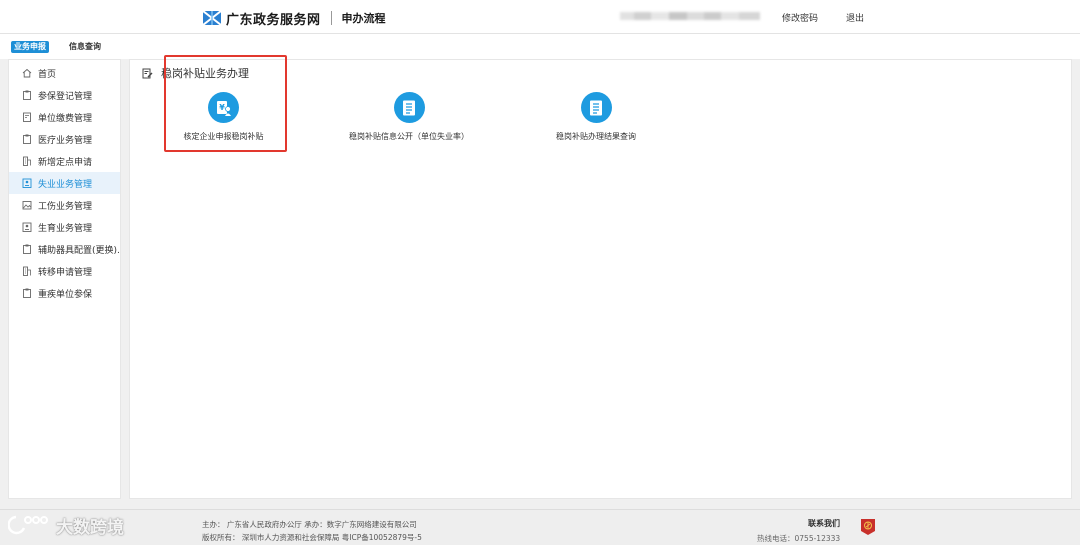 Image resolution: width=1080 pixels, height=545 pixels. I want to click on contact-us-link: 联系我们, so click(824, 523).